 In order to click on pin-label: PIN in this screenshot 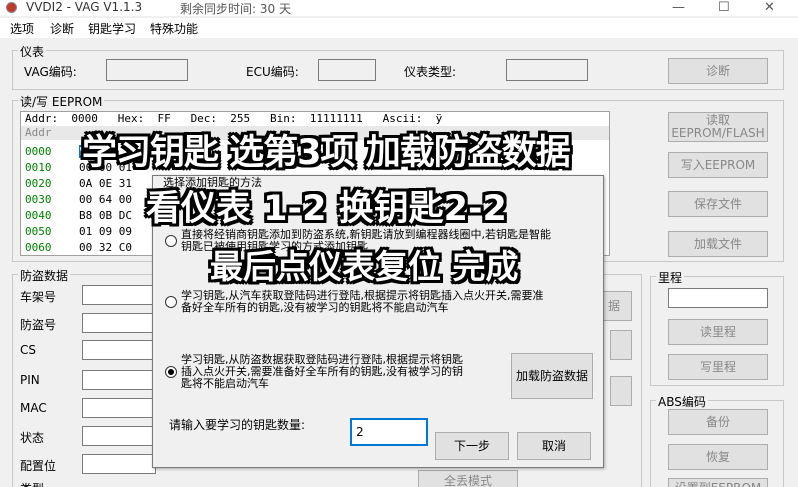, I will do `click(30, 380)`.